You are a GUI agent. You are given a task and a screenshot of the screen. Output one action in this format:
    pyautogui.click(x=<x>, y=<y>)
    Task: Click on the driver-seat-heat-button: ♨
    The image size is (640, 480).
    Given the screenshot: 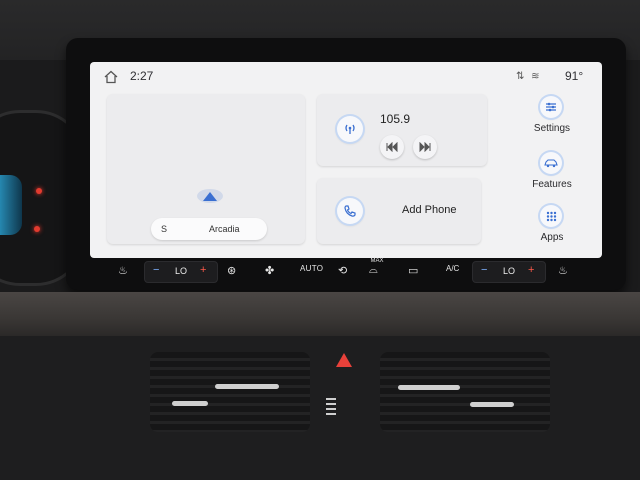 What is the action you would take?
    pyautogui.click(x=123, y=270)
    